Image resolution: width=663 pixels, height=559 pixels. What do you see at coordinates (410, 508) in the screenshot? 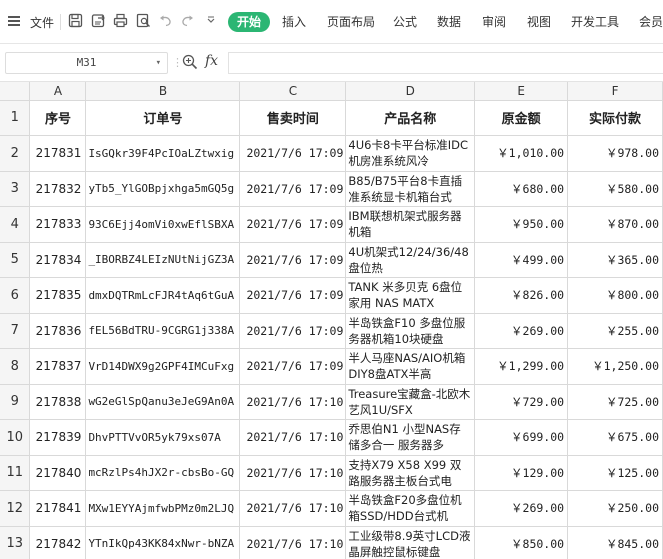
I see `cell-product-name: 半岛铁盒F20多盘位机箱SSD/HDD台式机` at bounding box center [410, 508].